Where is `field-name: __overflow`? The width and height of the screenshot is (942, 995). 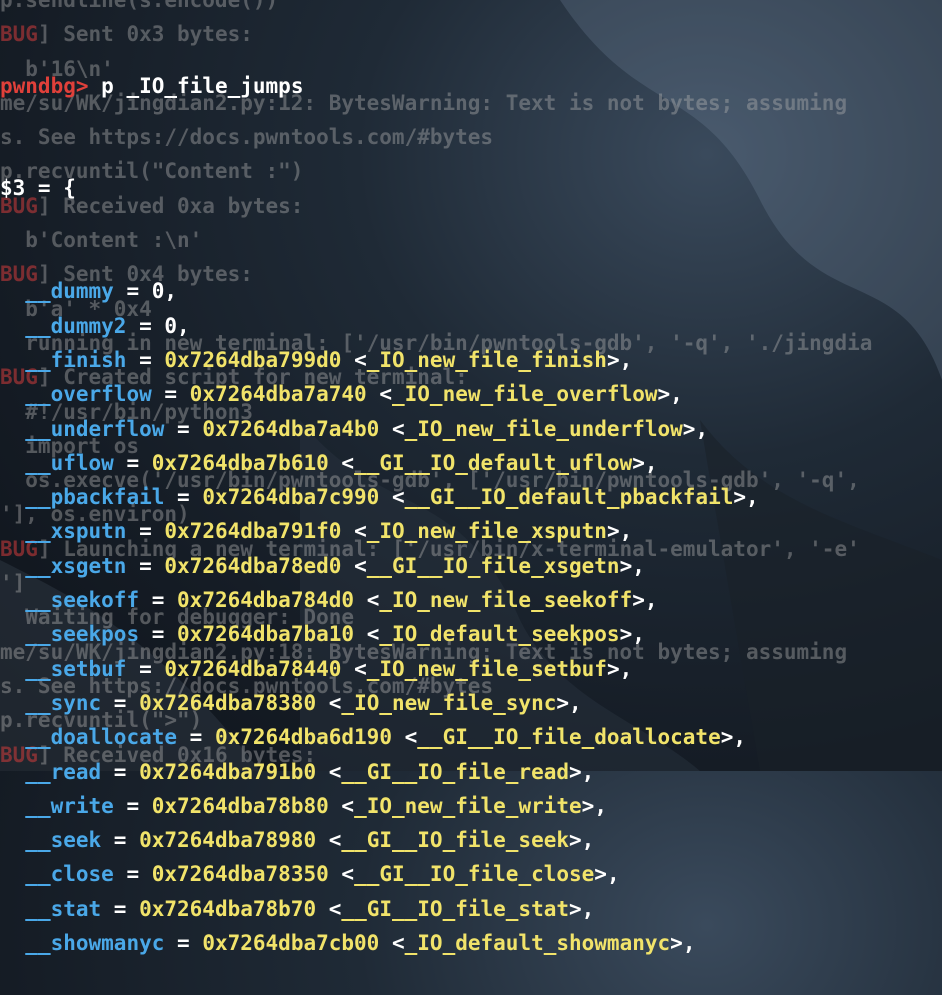
field-name: __overflow is located at coordinates (88, 394).